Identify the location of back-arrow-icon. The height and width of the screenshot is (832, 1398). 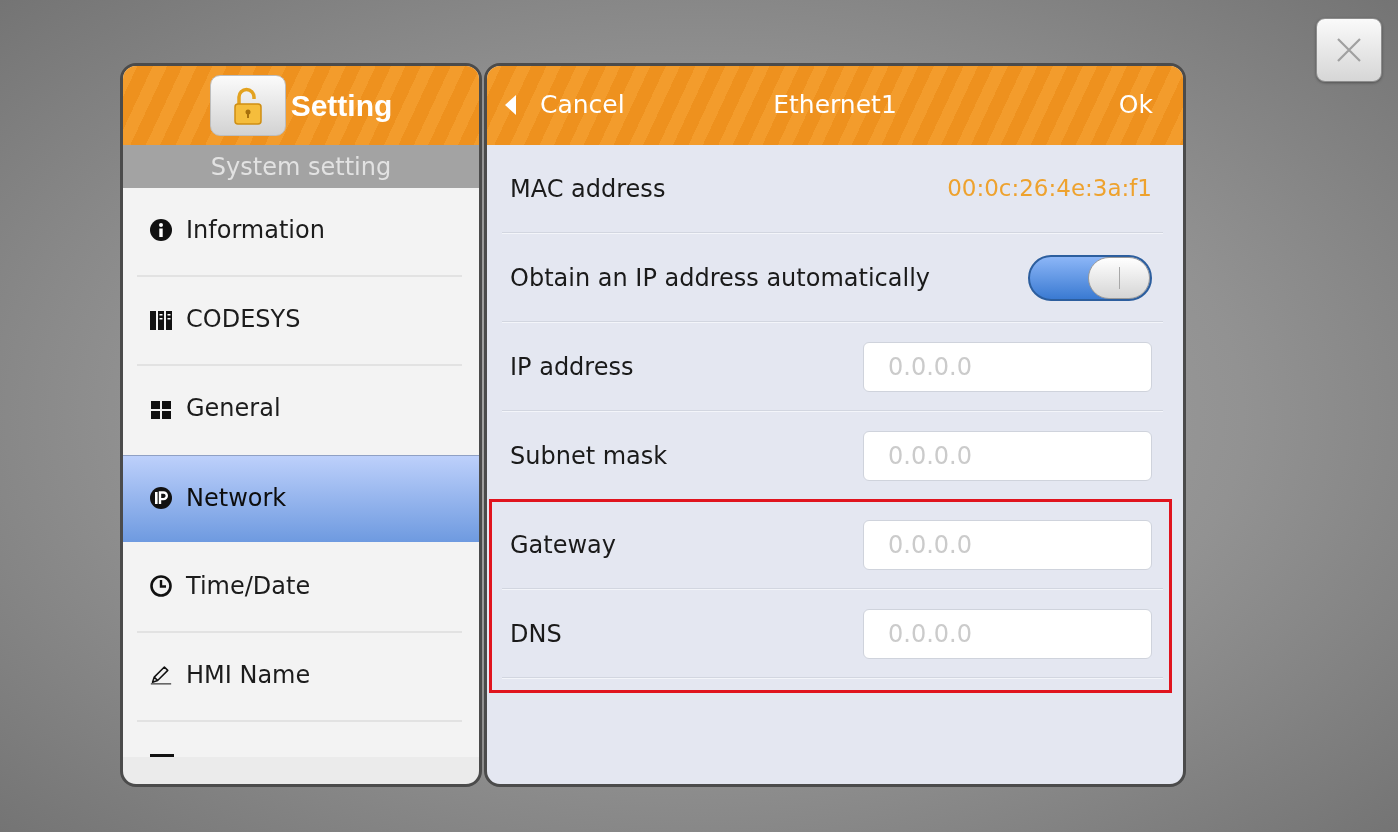
(510, 104).